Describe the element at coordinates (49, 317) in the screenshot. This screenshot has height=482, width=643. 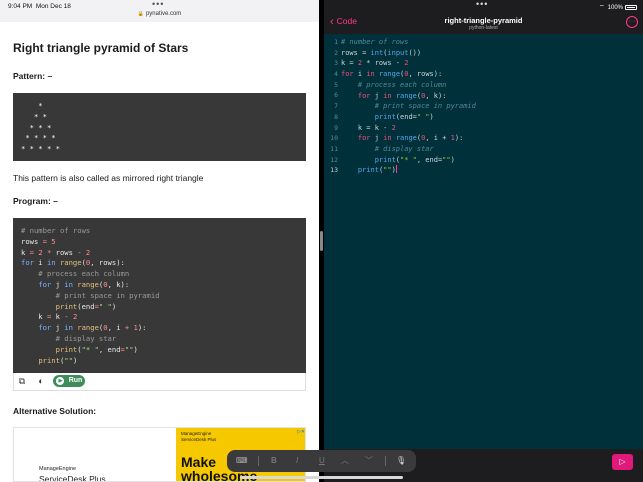
I see `code-line: k = k - 2` at that location.